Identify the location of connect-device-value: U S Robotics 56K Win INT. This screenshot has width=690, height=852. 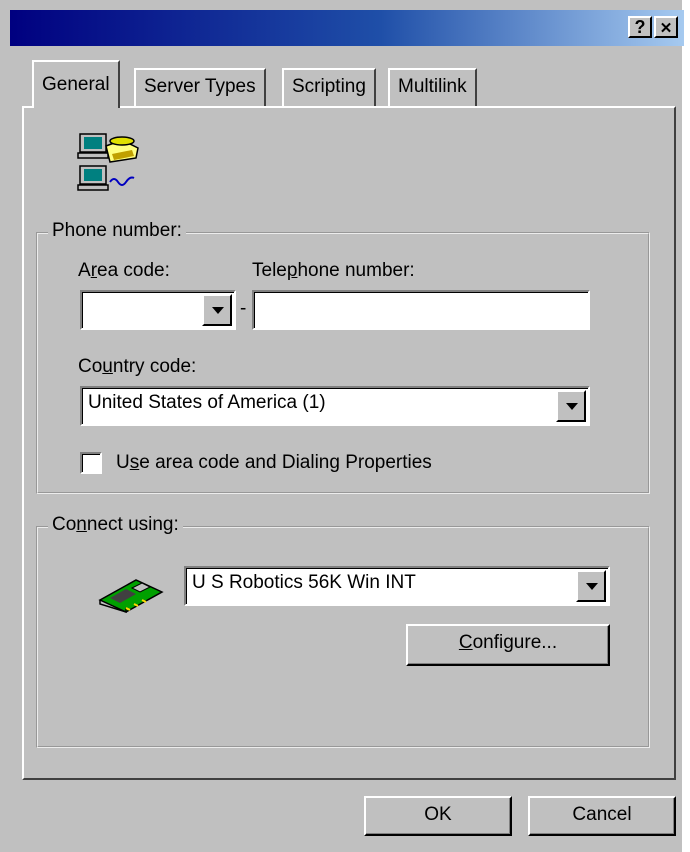
(304, 582).